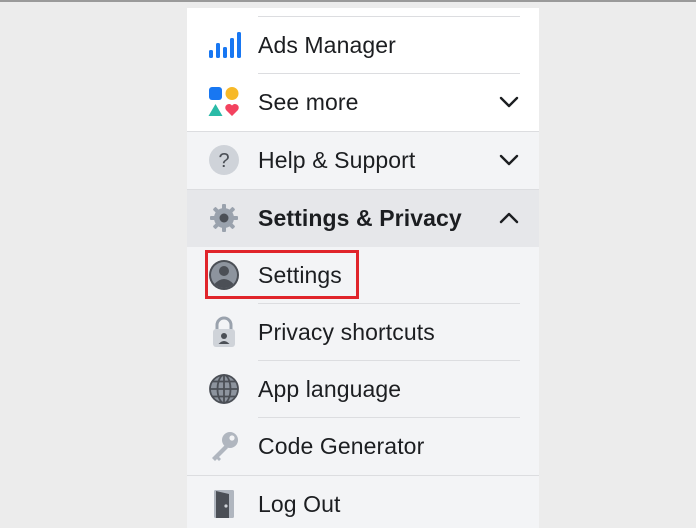  Describe the element at coordinates (224, 389) in the screenshot. I see `globe-icon` at that location.